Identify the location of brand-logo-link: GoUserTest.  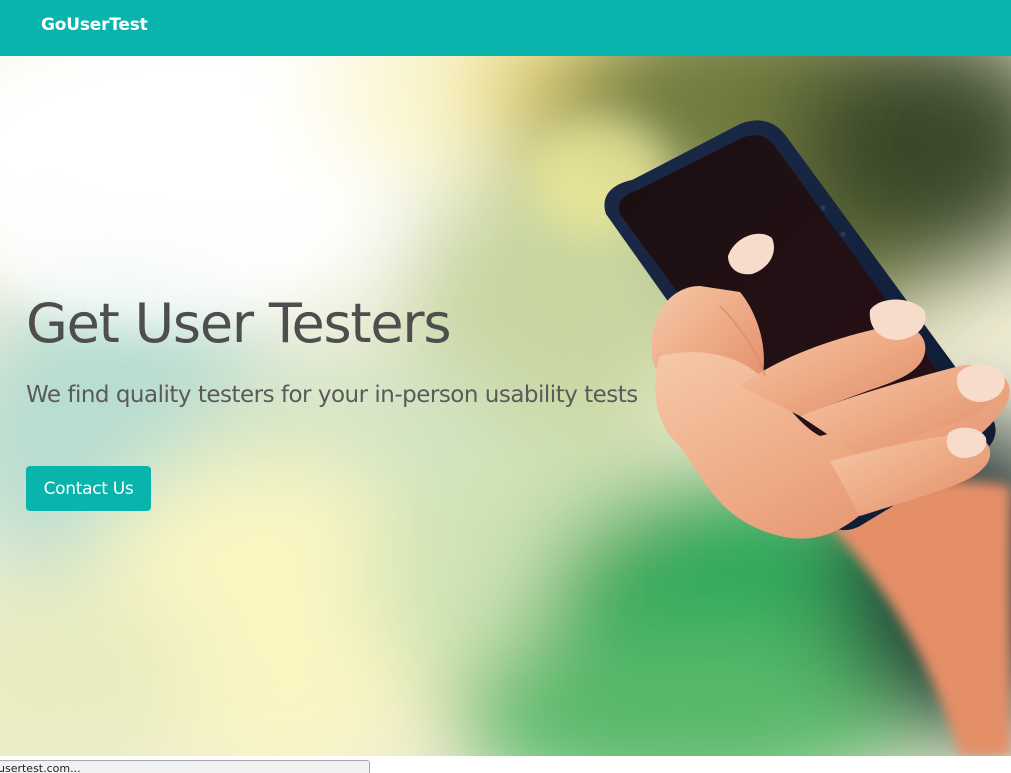
(94, 25).